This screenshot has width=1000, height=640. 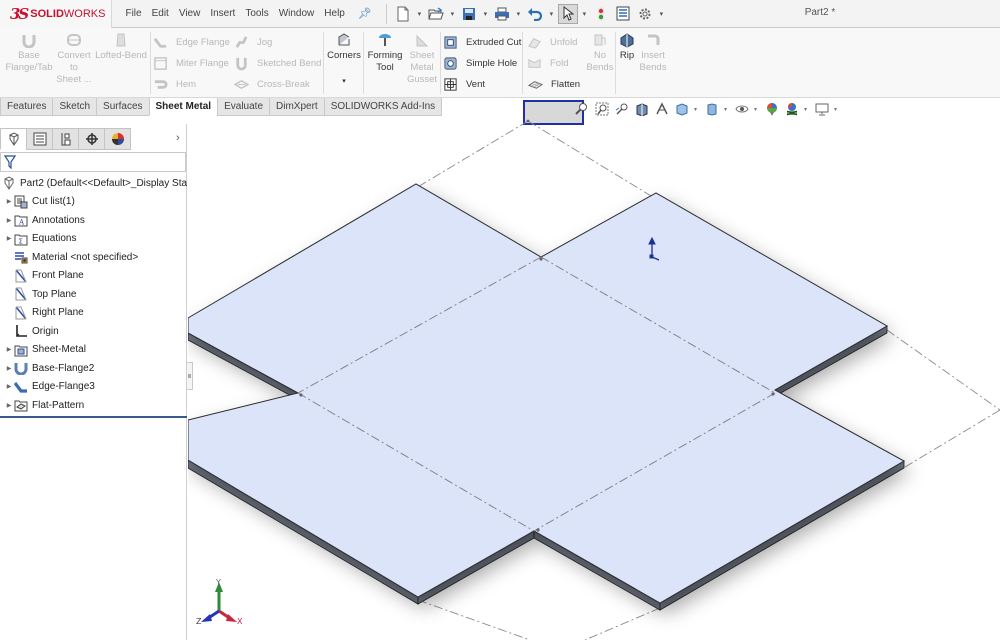 What do you see at coordinates (600, 51) in the screenshot?
I see `no-bends-button: No Bends` at bounding box center [600, 51].